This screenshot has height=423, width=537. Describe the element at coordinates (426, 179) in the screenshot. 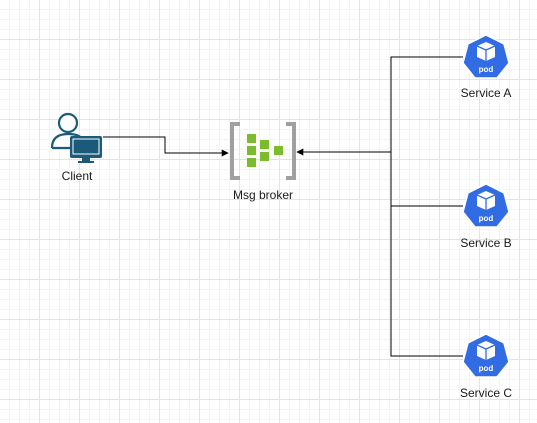

I see `edge-service-b` at that location.